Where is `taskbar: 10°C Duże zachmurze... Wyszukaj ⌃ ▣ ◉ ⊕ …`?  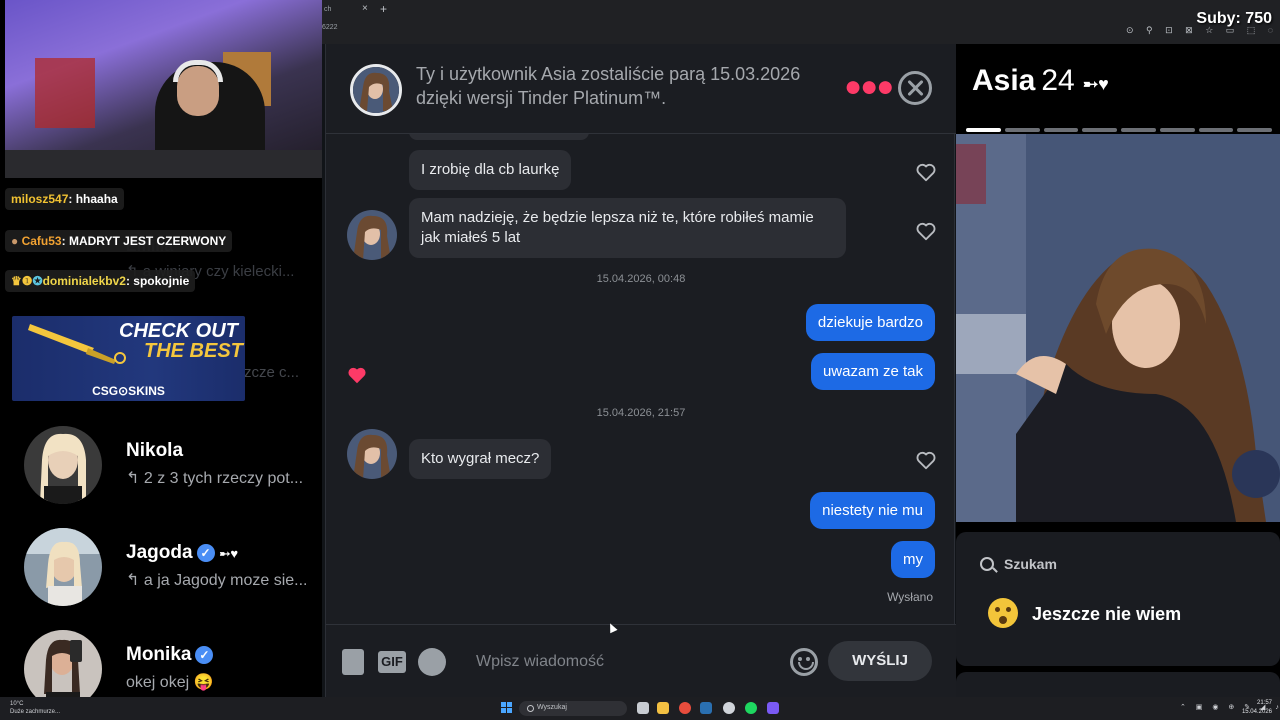
taskbar: 10°C Duże zachmurze... Wyszukaj ⌃ ▣ ◉ ⊕ … is located at coordinates (640, 708).